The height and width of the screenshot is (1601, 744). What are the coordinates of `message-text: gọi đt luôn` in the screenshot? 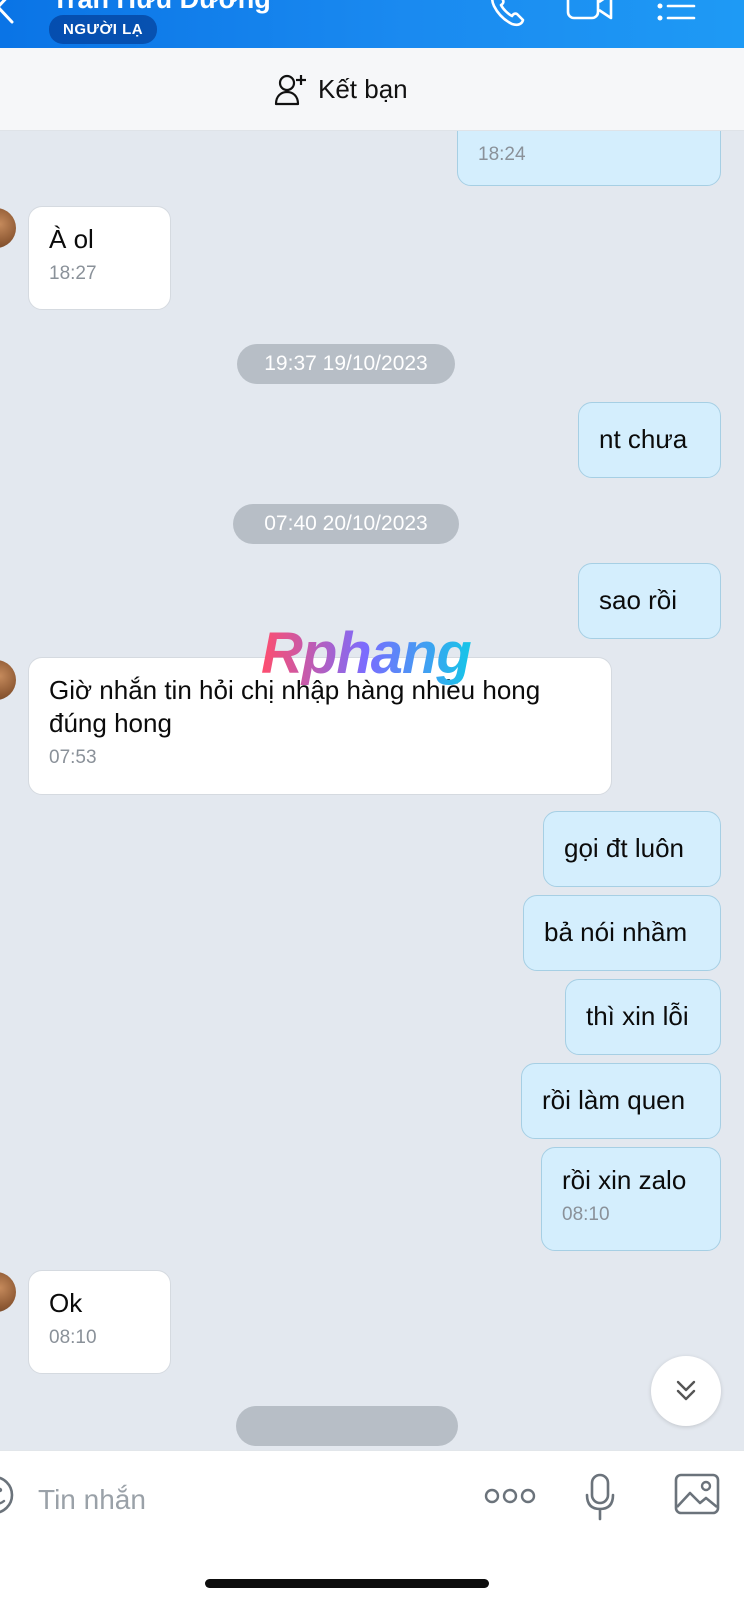 It's located at (624, 848).